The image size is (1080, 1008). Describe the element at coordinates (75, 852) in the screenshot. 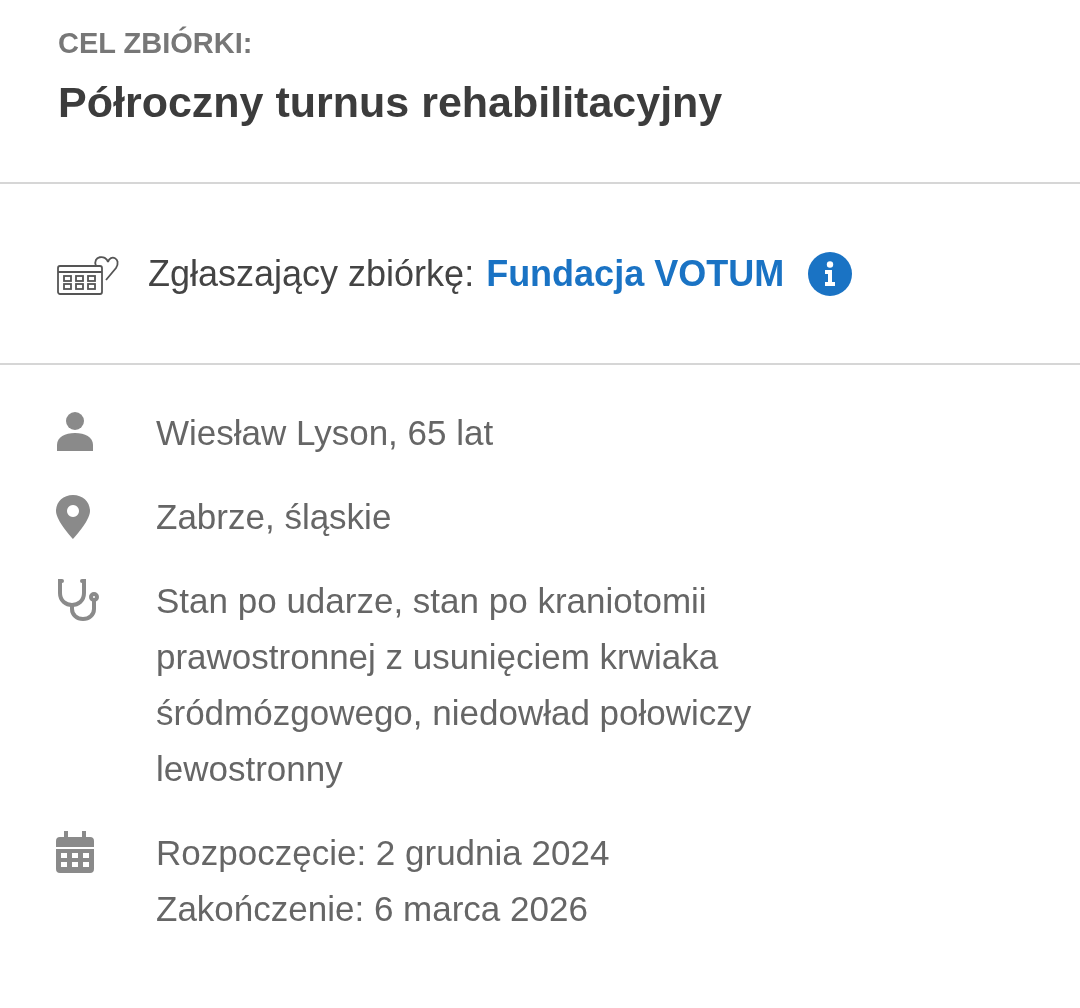

I see `calendar-icon` at that location.